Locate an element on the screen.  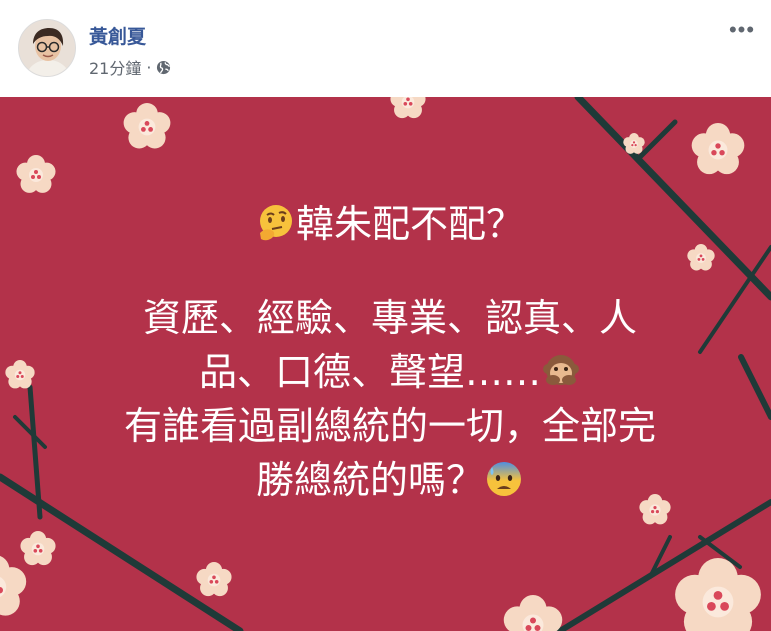
more-options-icon: ••• is located at coordinates (742, 29).